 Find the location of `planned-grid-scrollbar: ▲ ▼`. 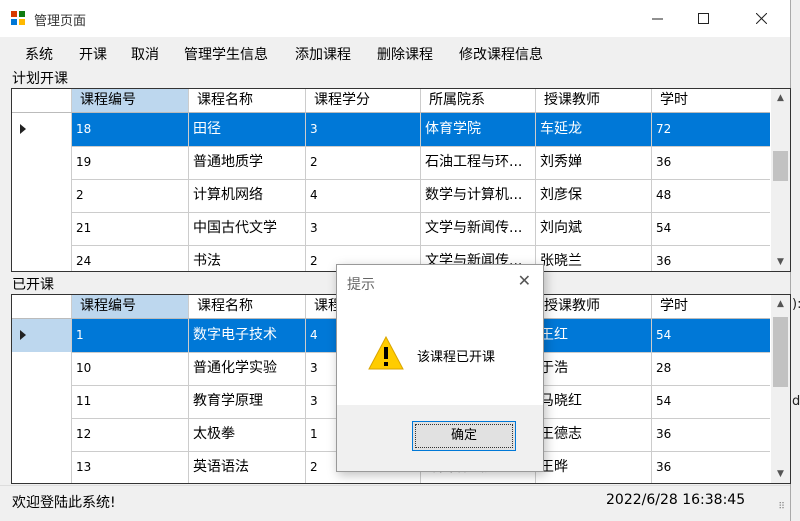

planned-grid-scrollbar: ▲ ▼ is located at coordinates (780, 180).